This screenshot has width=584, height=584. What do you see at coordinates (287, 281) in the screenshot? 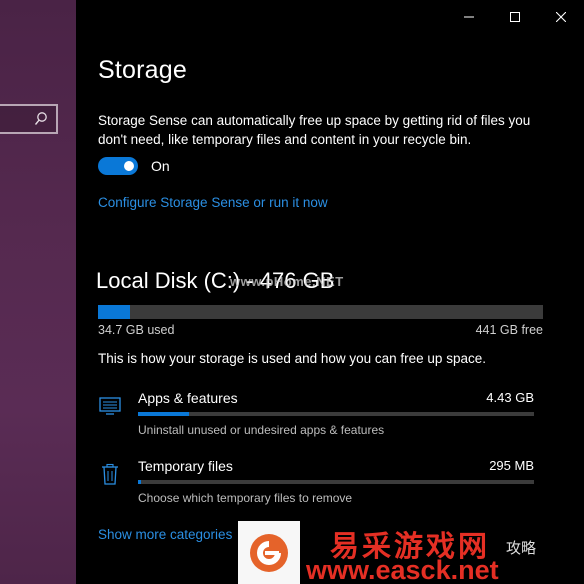
I see `watermark-text: www.pHome.NET` at bounding box center [287, 281].